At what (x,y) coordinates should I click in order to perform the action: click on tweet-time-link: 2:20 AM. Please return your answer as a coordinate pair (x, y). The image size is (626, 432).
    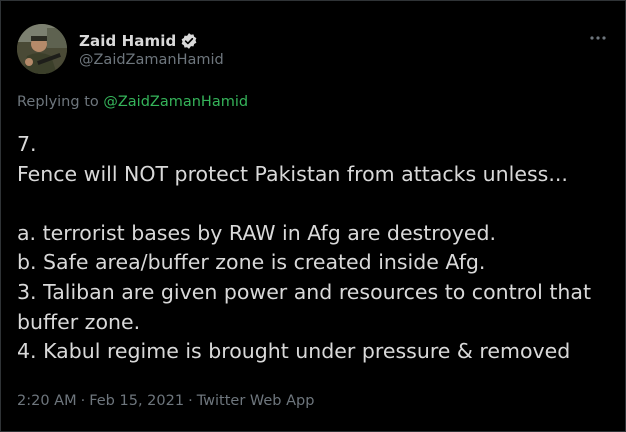
    Looking at the image, I should click on (47, 401).